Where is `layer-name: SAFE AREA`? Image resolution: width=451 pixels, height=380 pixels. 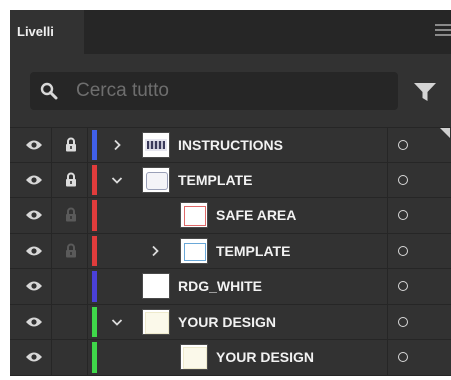
layer-name: SAFE AREA is located at coordinates (256, 215).